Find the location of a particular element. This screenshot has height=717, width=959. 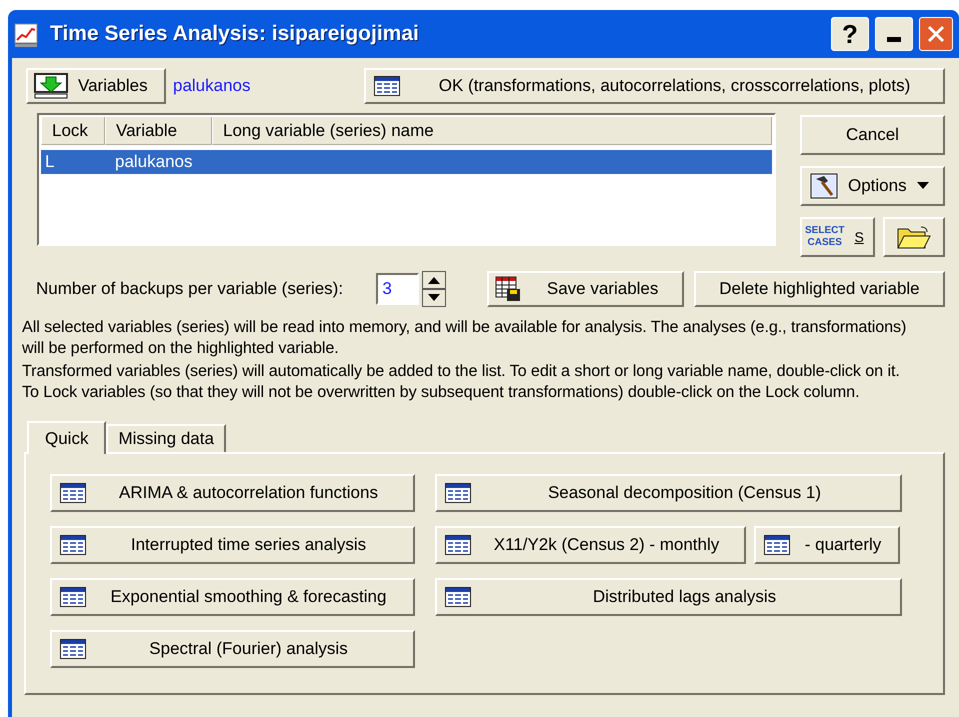

options-button: Options is located at coordinates (872, 186).